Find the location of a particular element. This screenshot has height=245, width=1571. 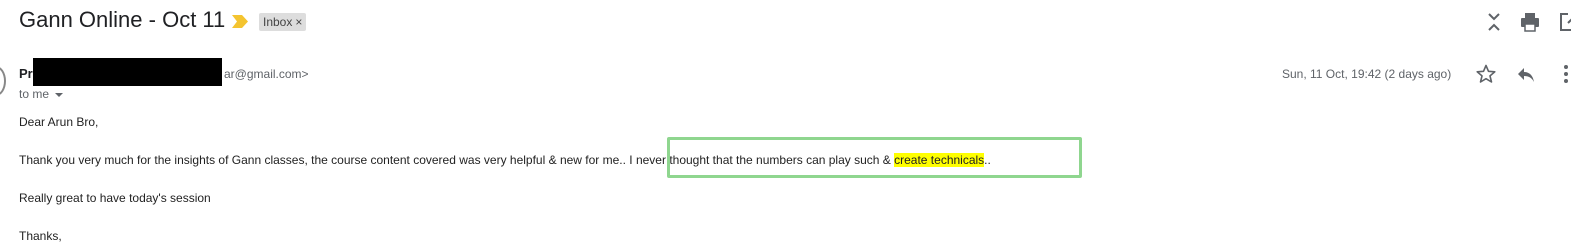

importance-marker-icon is located at coordinates (240, 21).